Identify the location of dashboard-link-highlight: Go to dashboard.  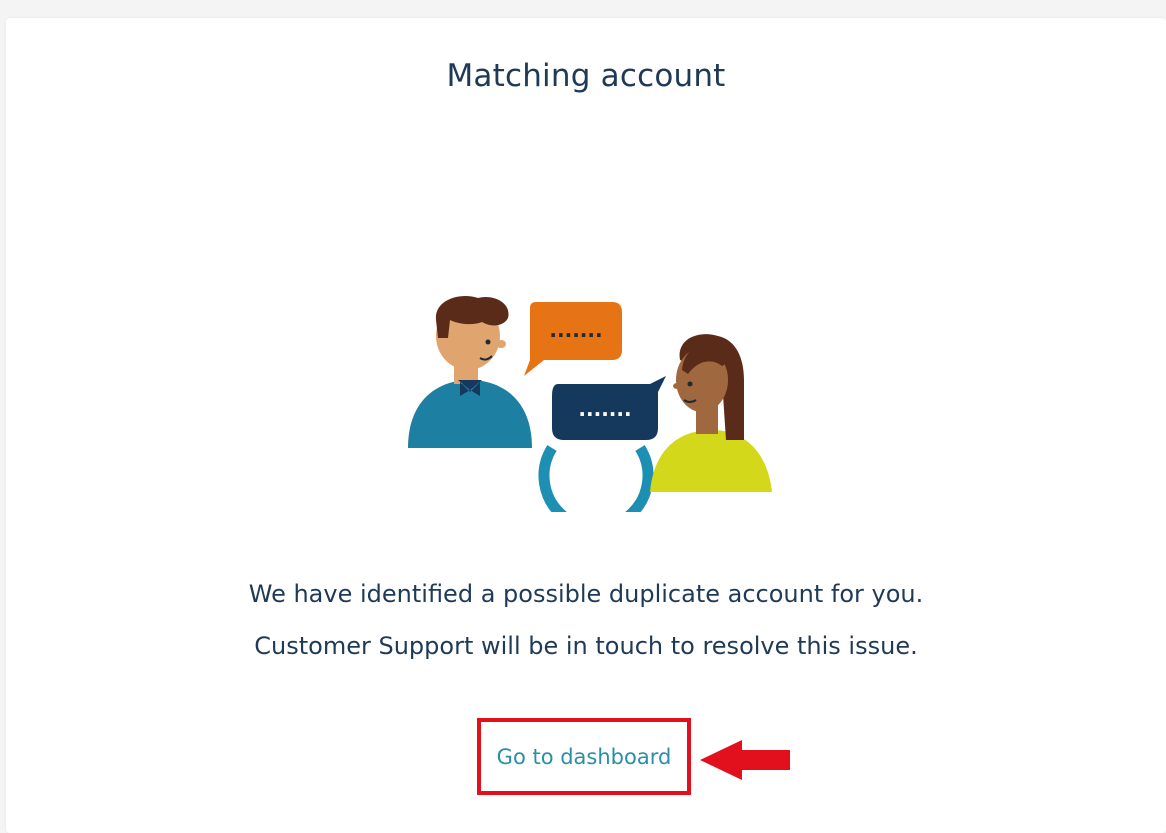
(584, 756).